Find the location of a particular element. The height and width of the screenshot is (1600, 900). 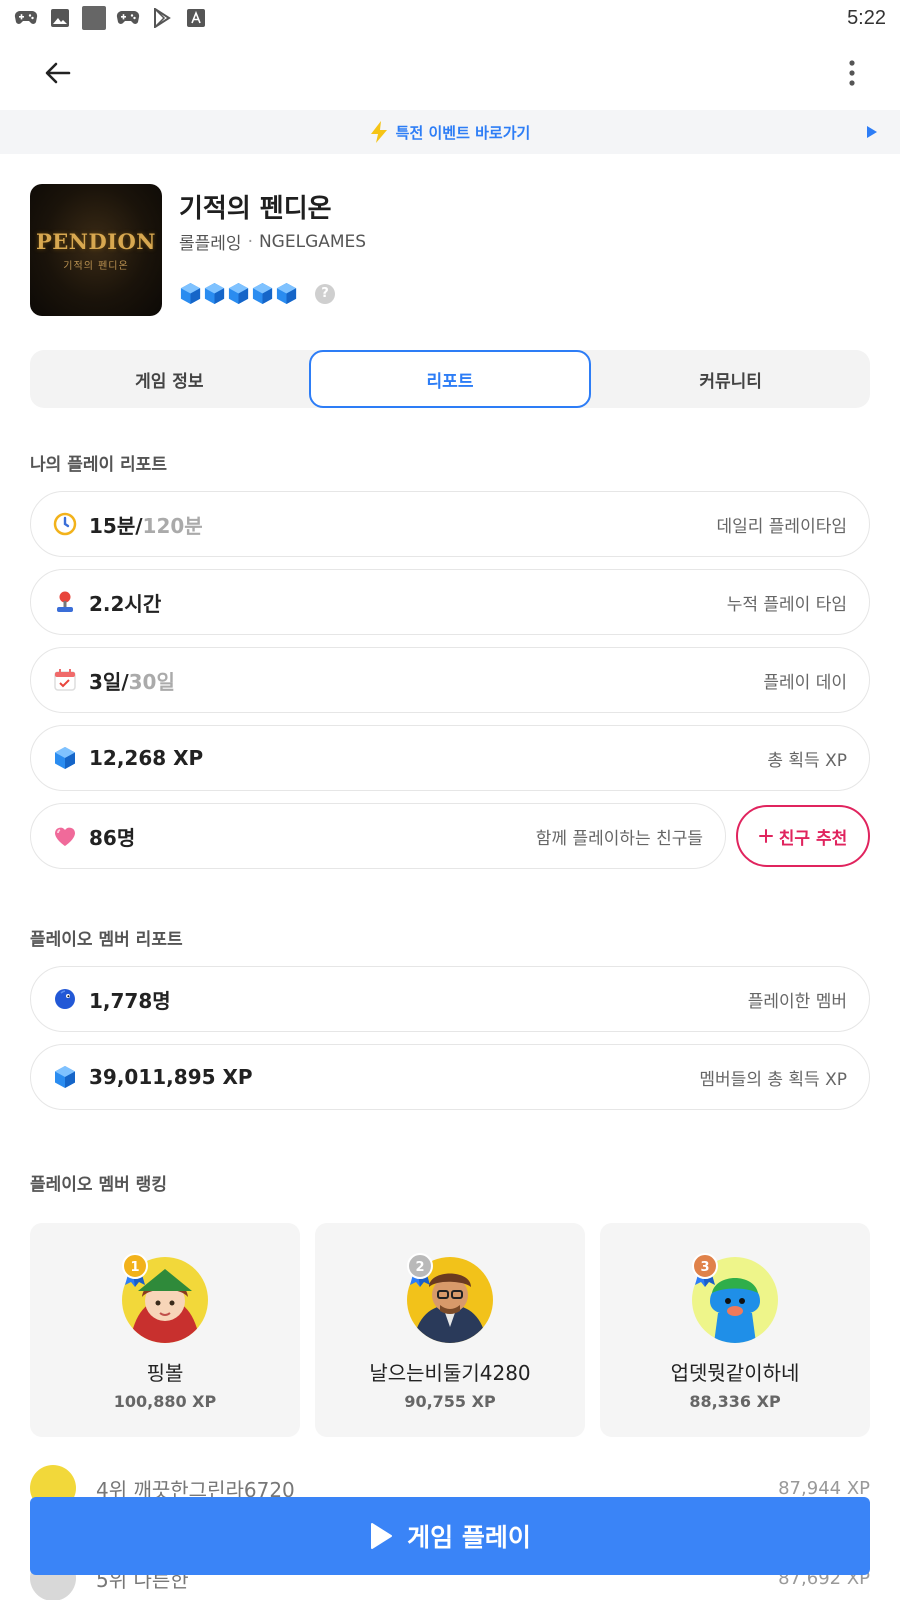

rank-name: 핑볼 is located at coordinates (165, 1373).